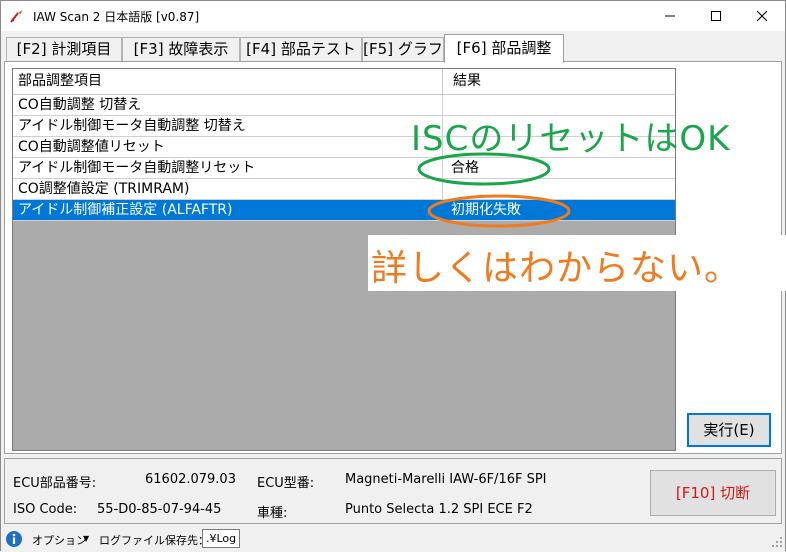 The height and width of the screenshot is (552, 786). What do you see at coordinates (403, 49) in the screenshot?
I see `tab-graph: [F5] グラフ` at bounding box center [403, 49].